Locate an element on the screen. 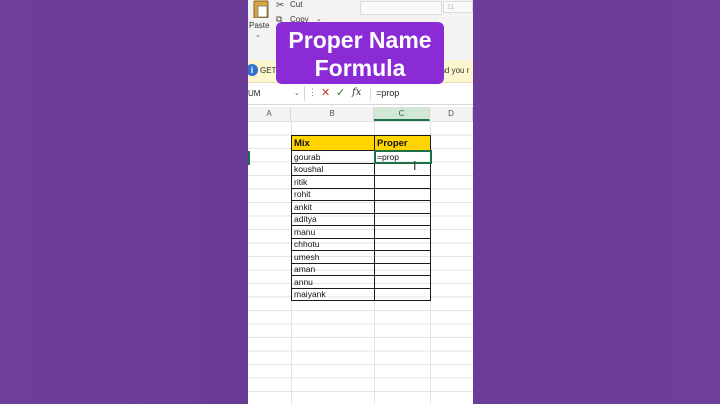 This screenshot has height=404, width=720. insert-function-icon: fx is located at coordinates (356, 92).